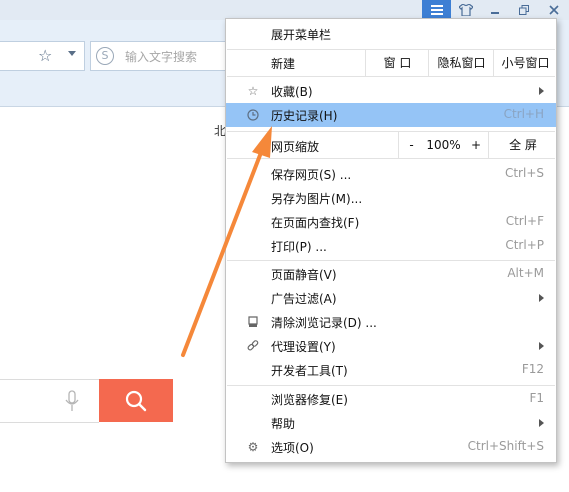 The width and height of the screenshot is (569, 492). Describe the element at coordinates (397, 63) in the screenshot. I see `new-window-button: 窗 口` at that location.